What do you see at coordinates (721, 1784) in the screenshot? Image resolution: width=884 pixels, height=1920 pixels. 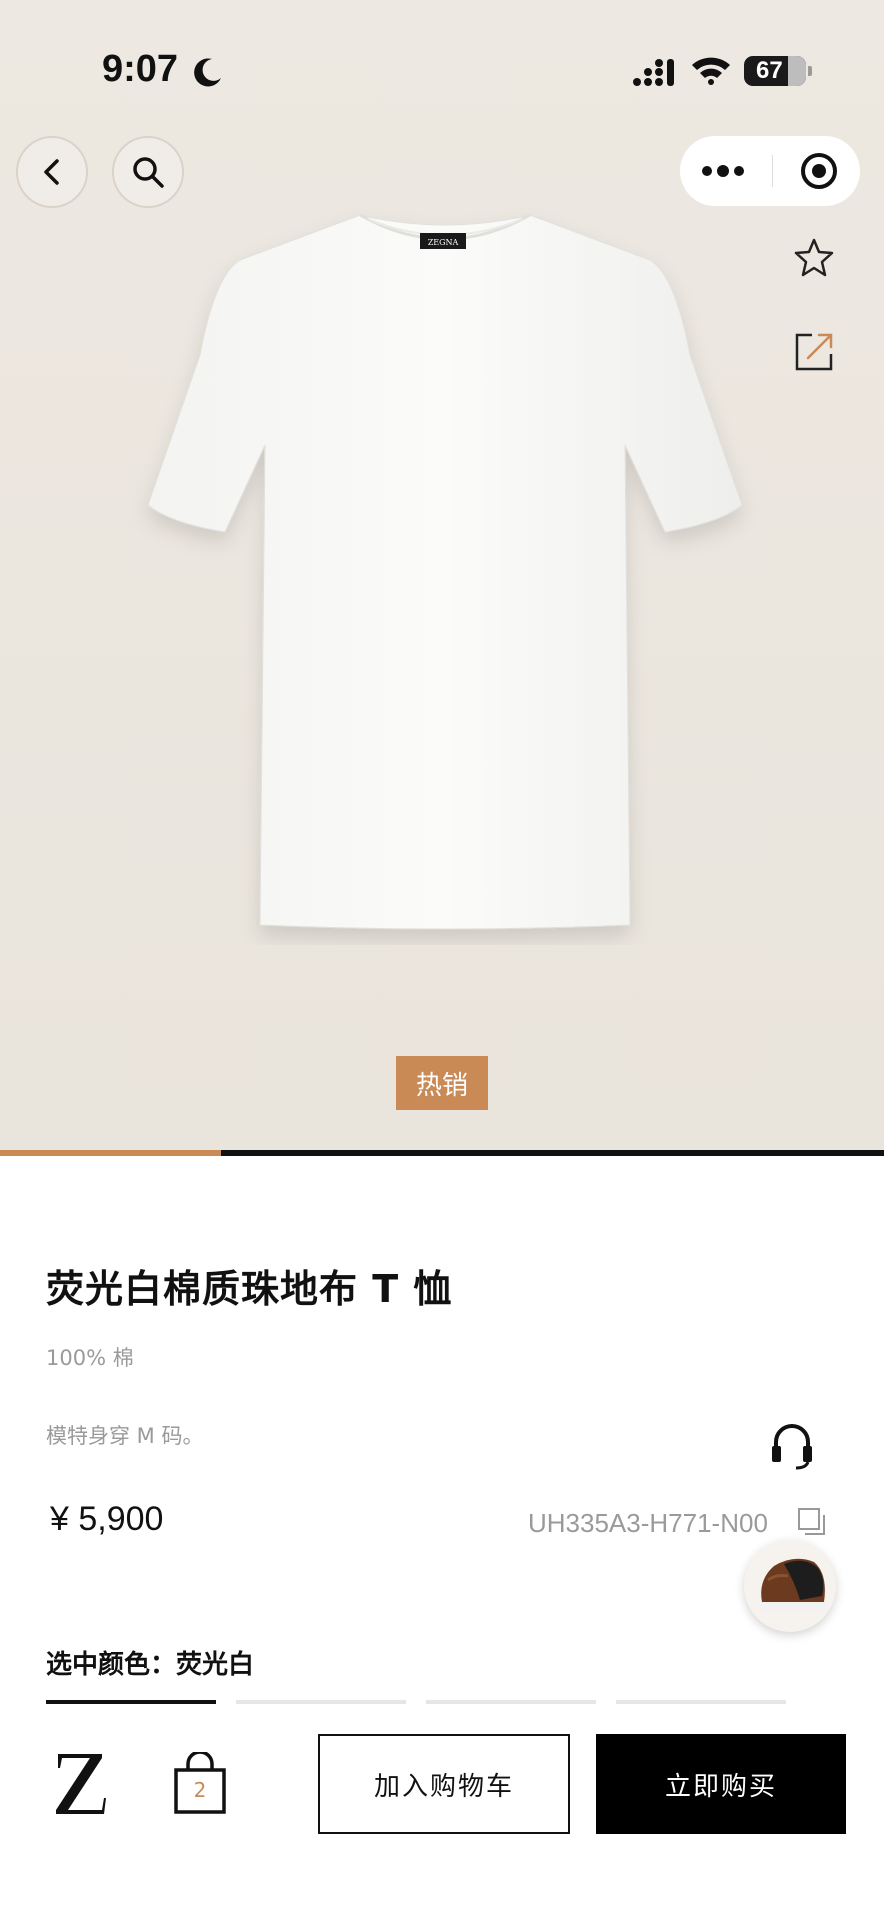 I see `buy-now-button: 立即购买` at bounding box center [721, 1784].